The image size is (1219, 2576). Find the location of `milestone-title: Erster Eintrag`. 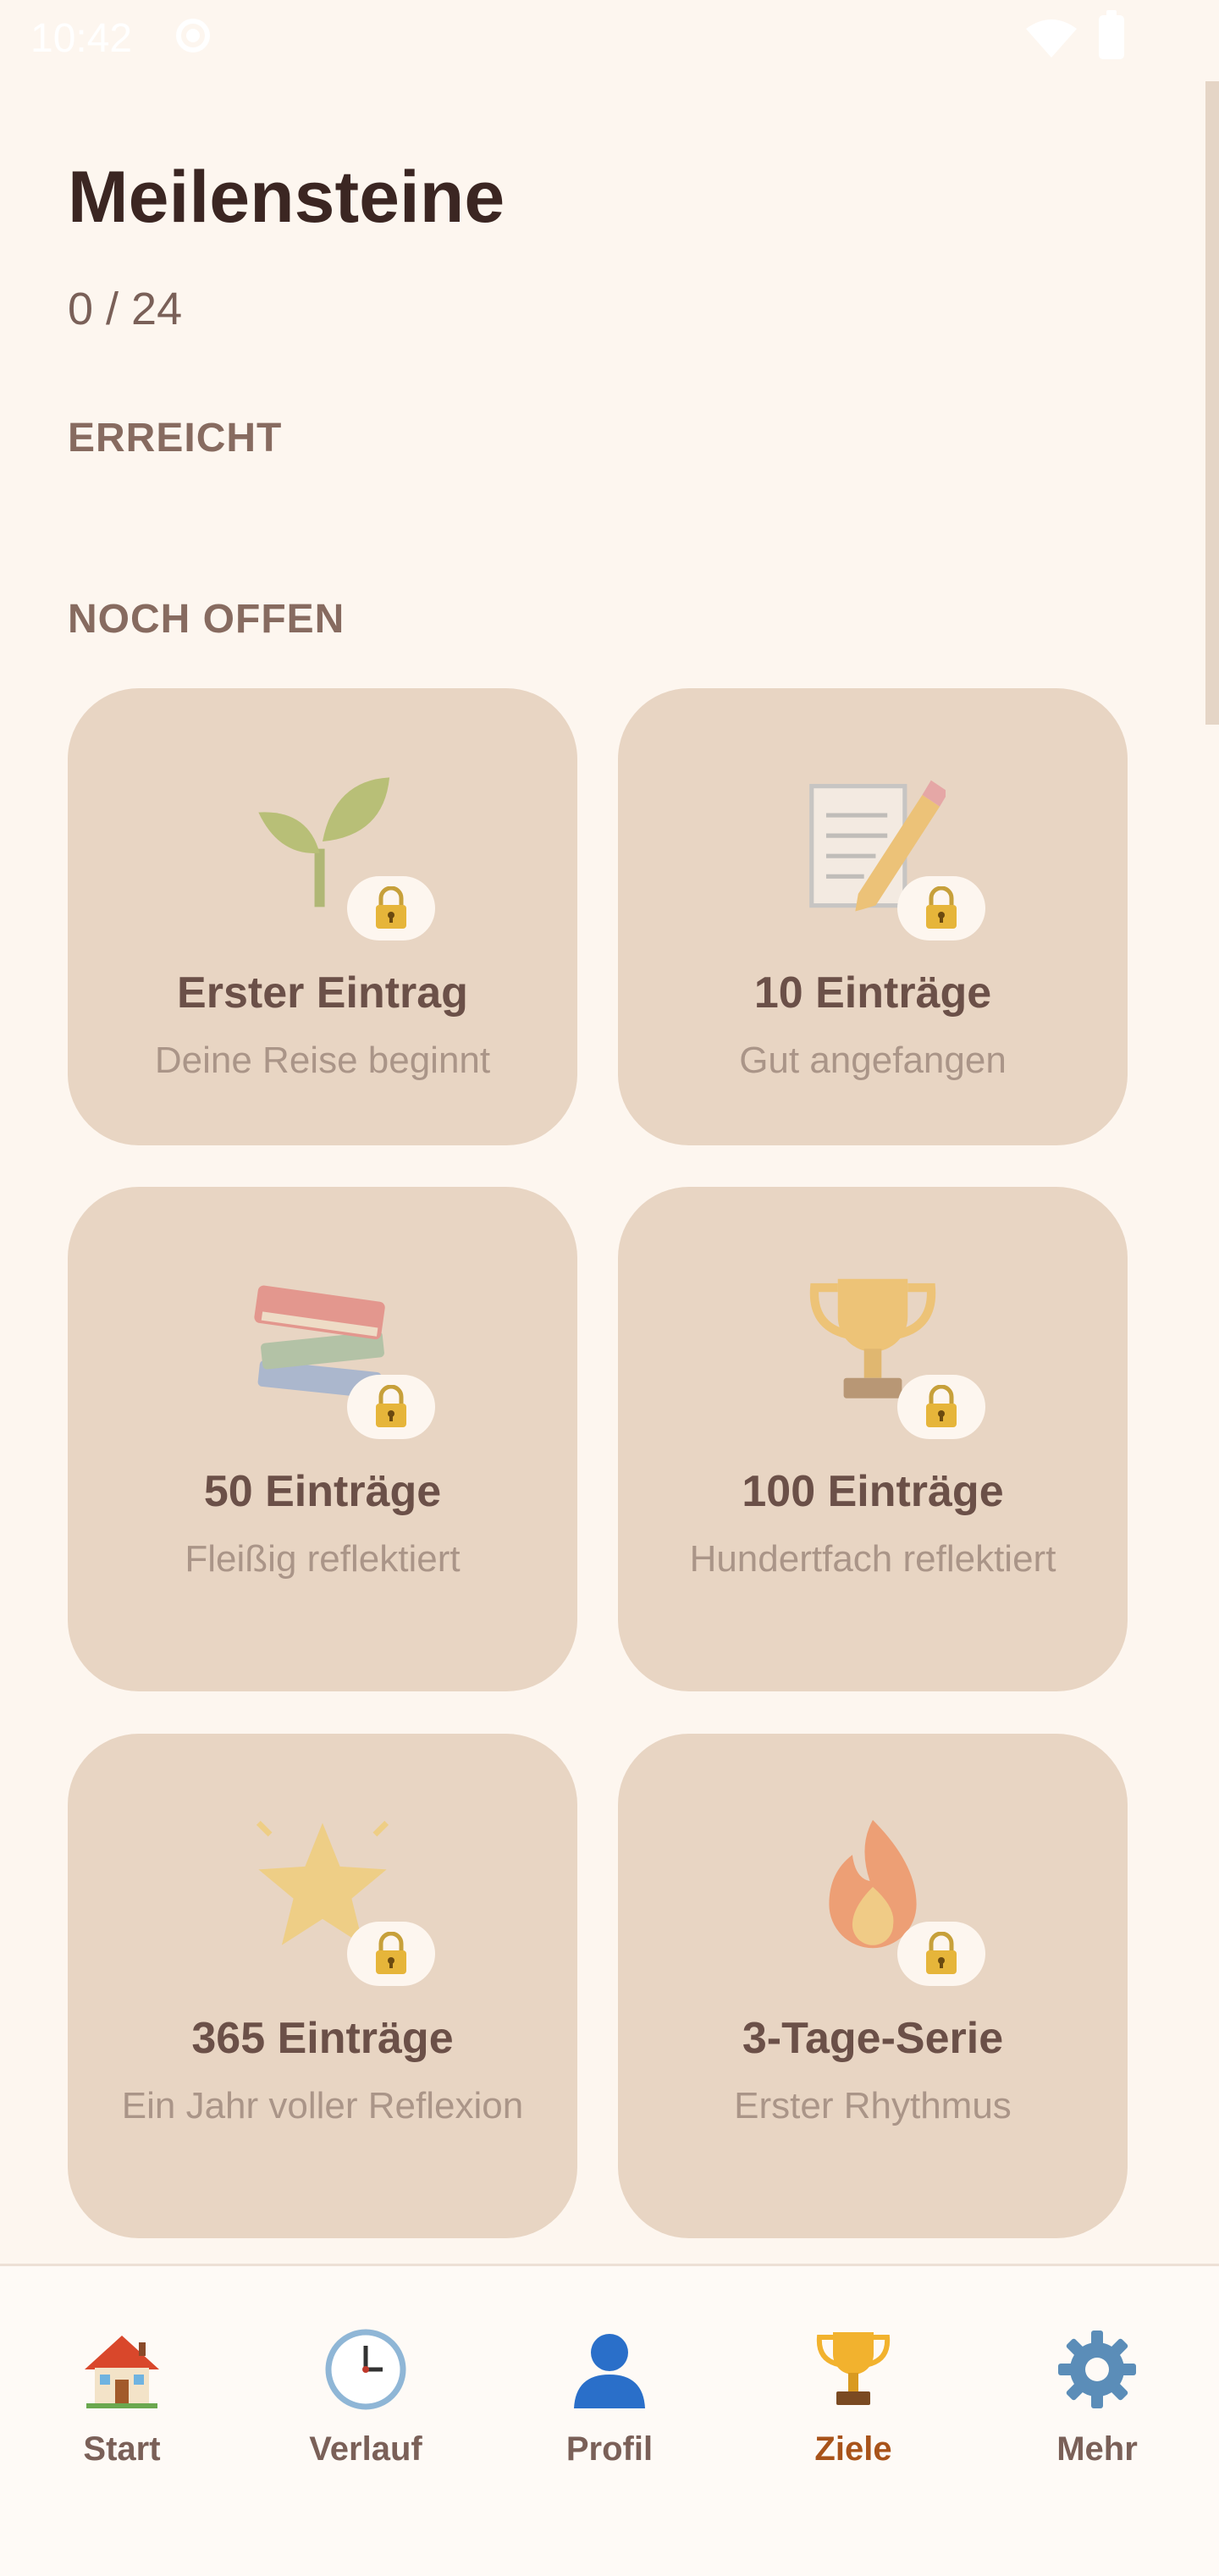

milestone-title: Erster Eintrag is located at coordinates (322, 993).